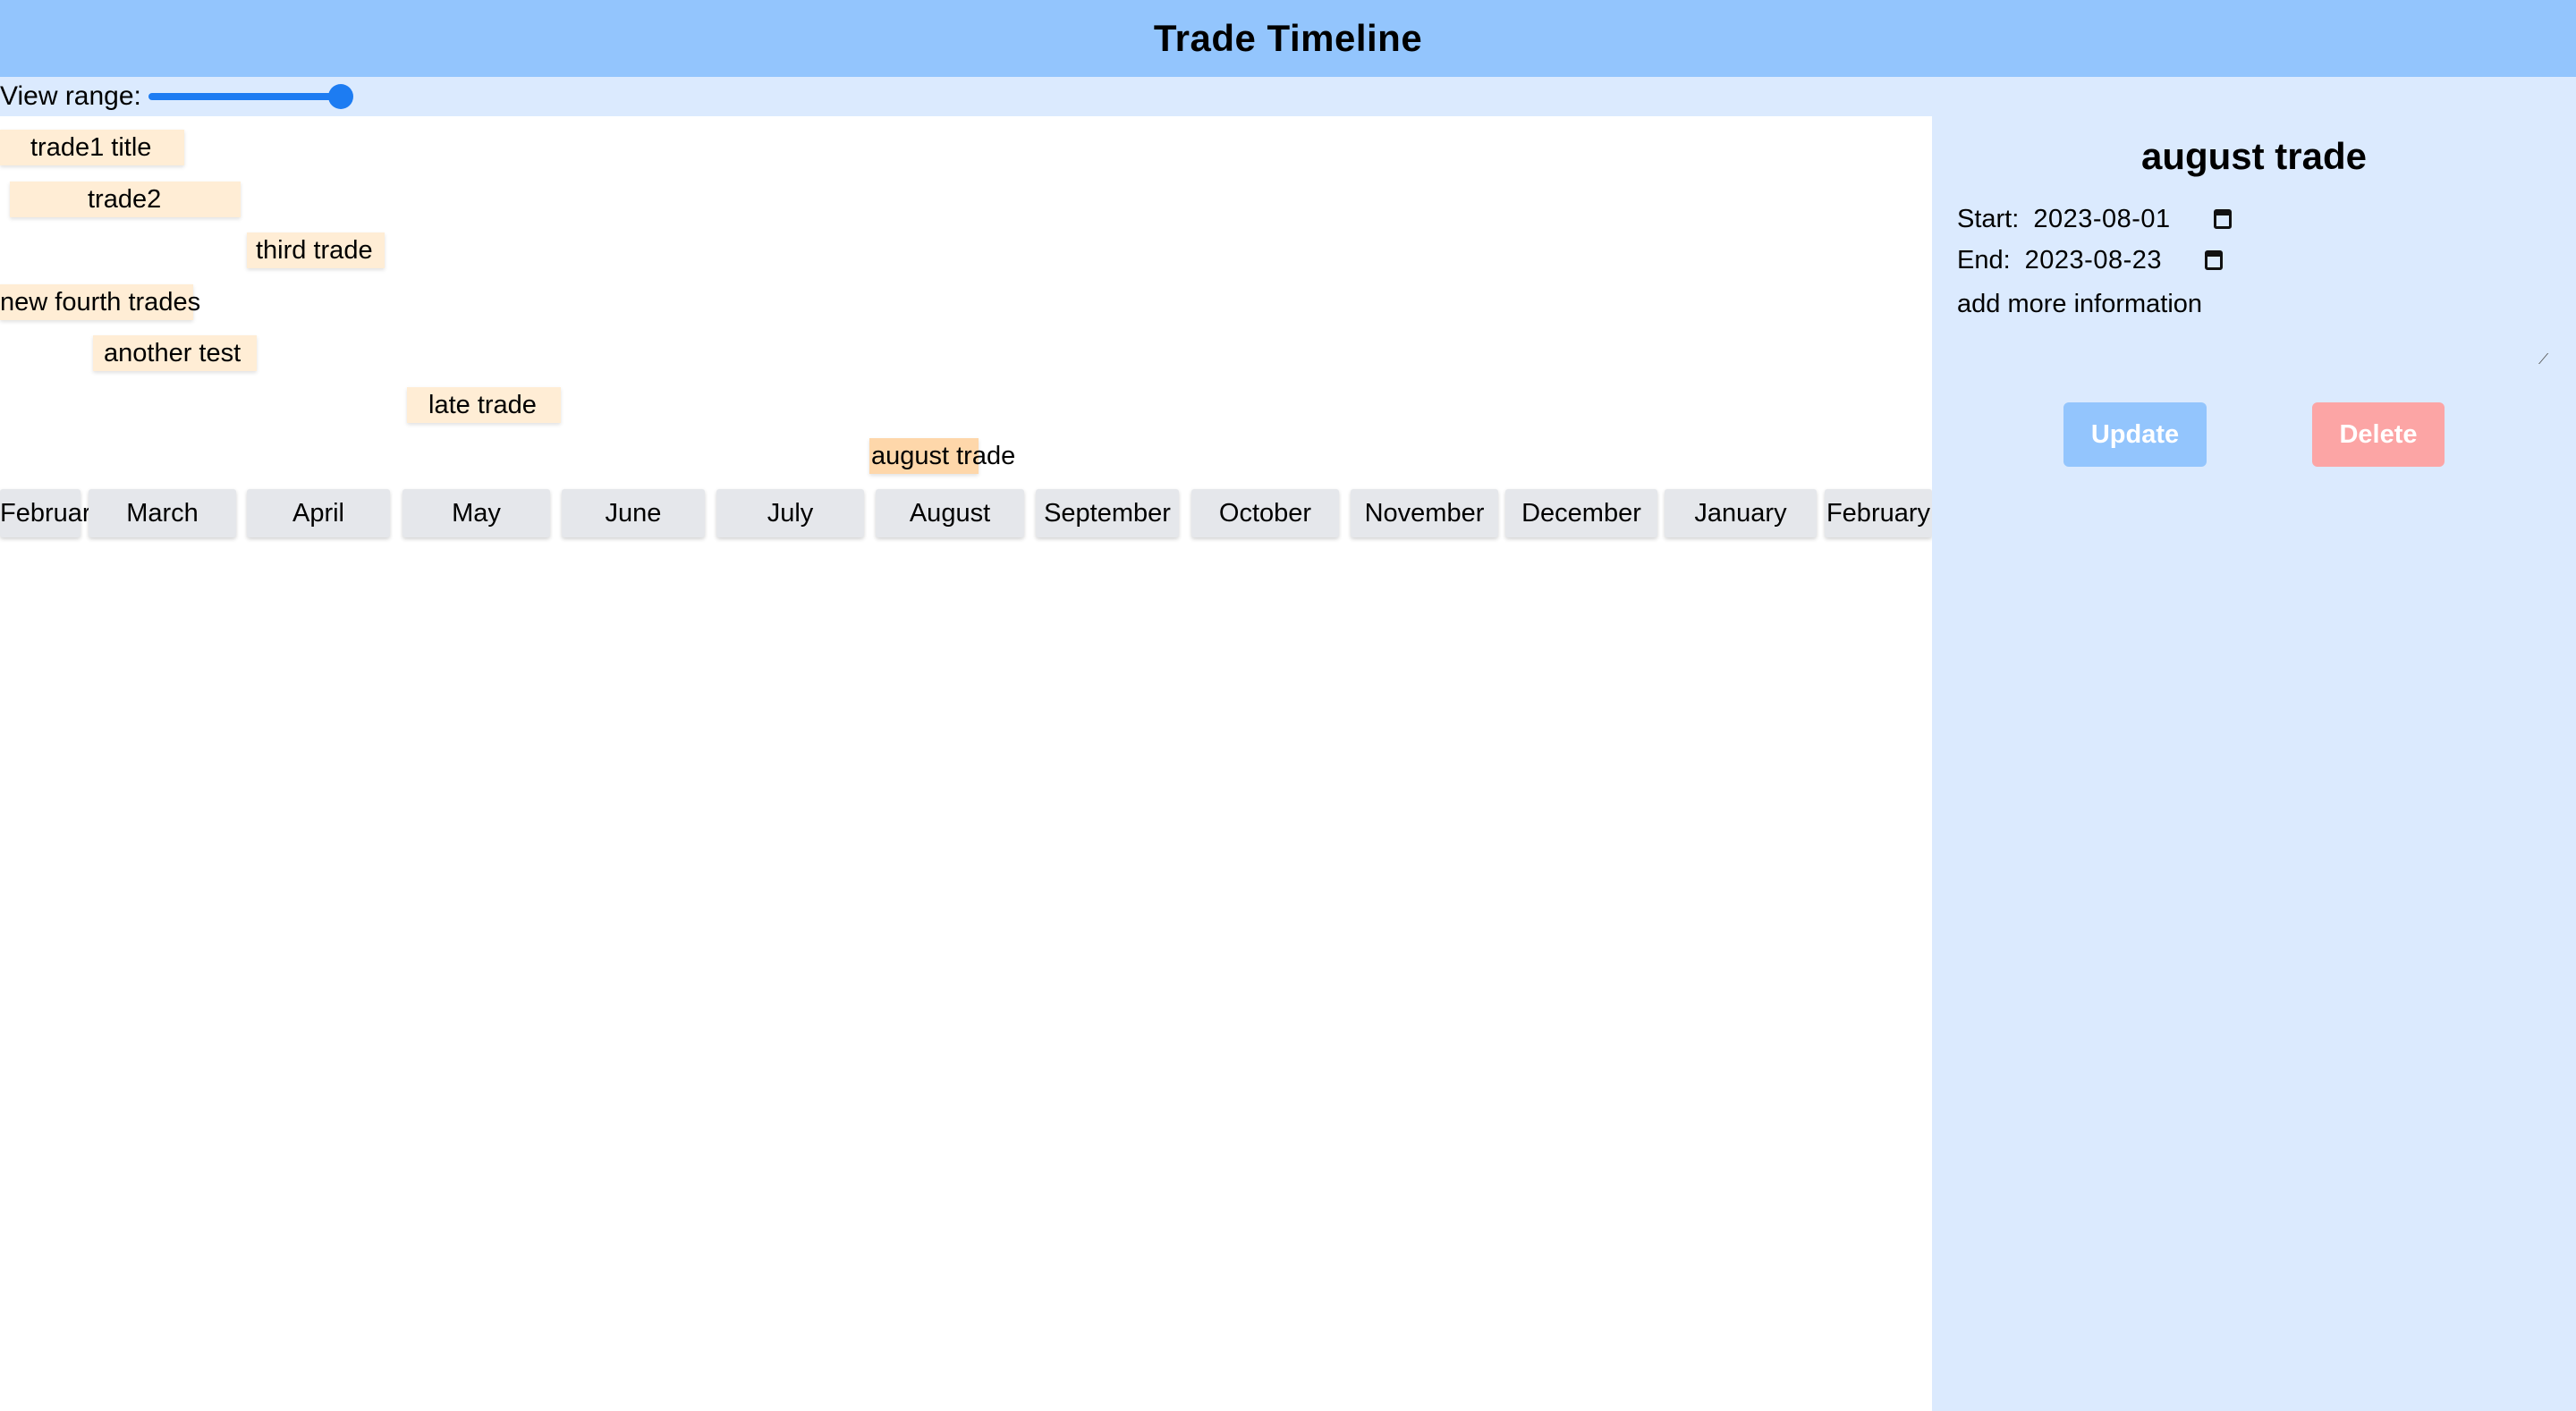 The height and width of the screenshot is (1411, 2576). I want to click on trade-label: late trade, so click(482, 405).